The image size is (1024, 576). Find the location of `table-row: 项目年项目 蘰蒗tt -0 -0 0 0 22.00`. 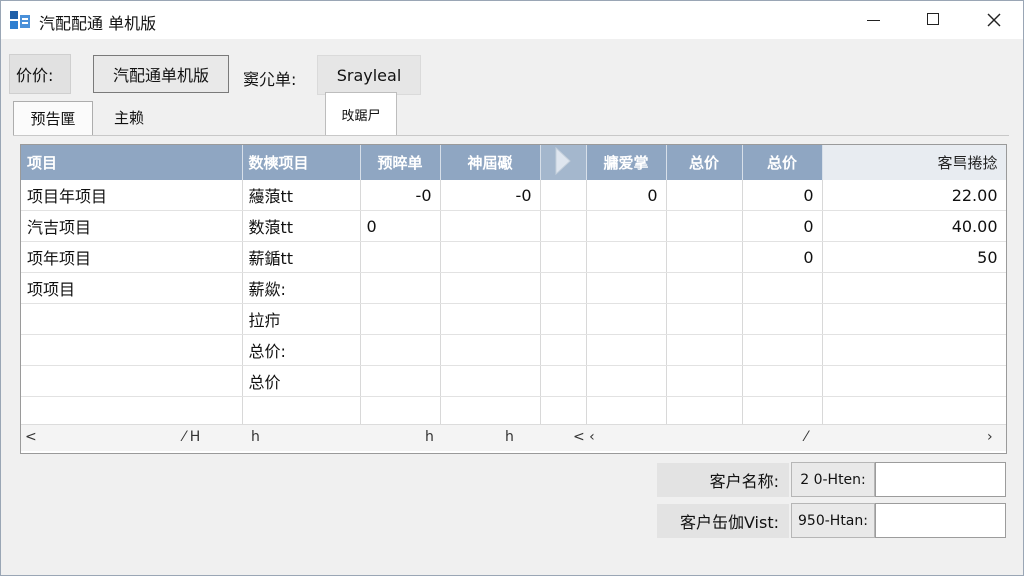

table-row: 项目年项目 蘰蒗tt -0 -0 0 0 22.00 is located at coordinates (513, 195).